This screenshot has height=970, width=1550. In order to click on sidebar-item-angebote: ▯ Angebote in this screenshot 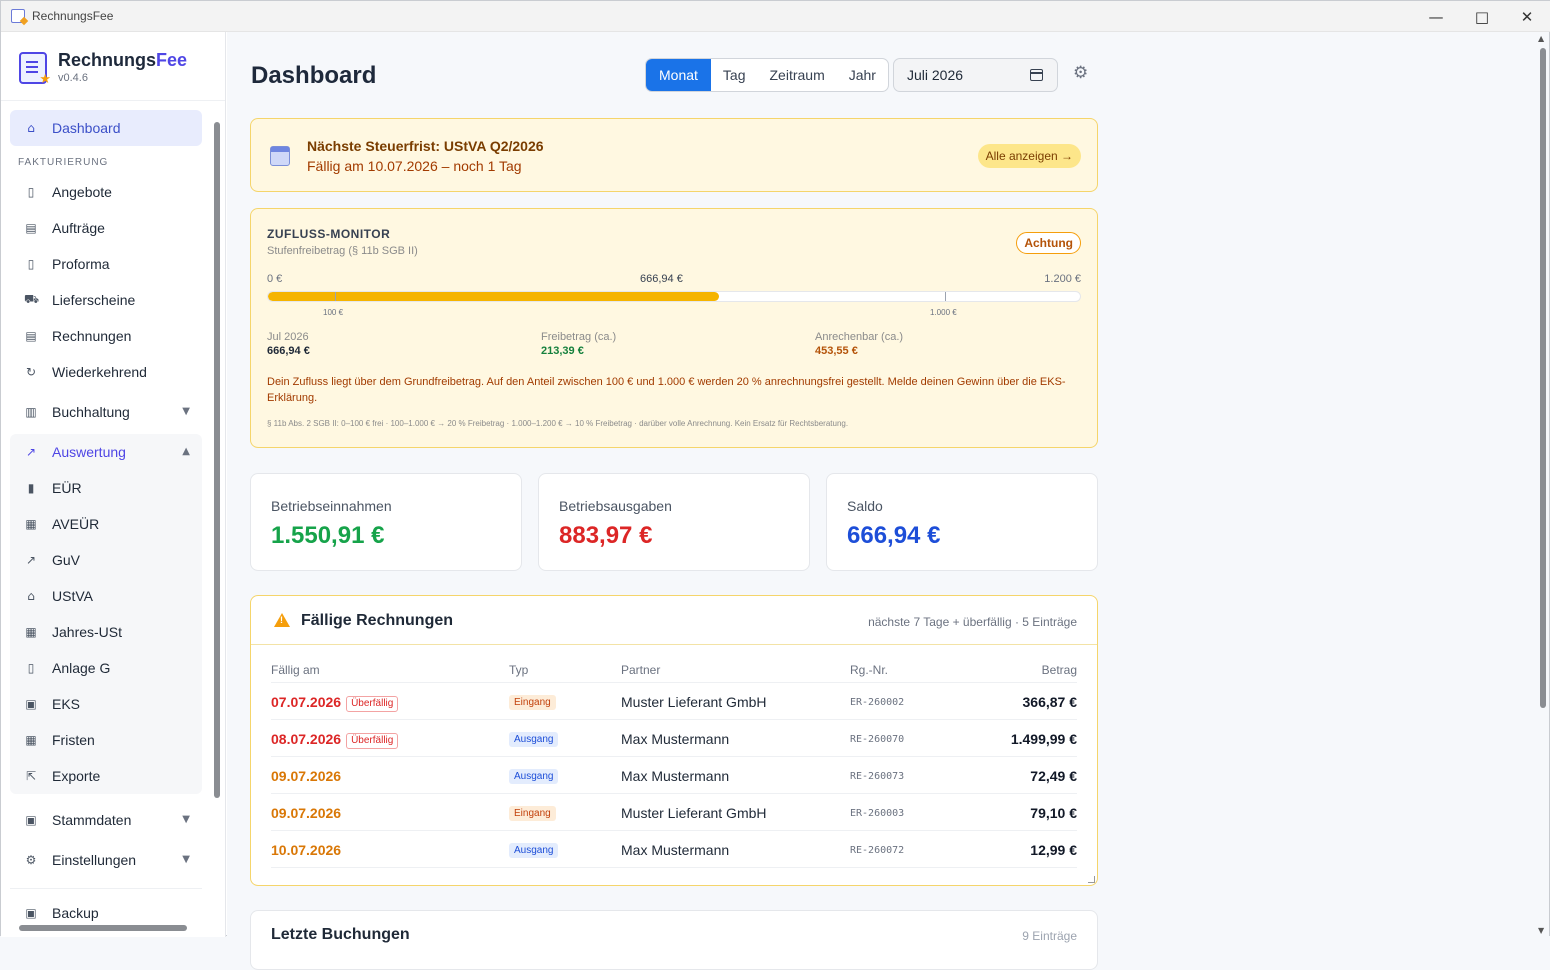, I will do `click(106, 192)`.